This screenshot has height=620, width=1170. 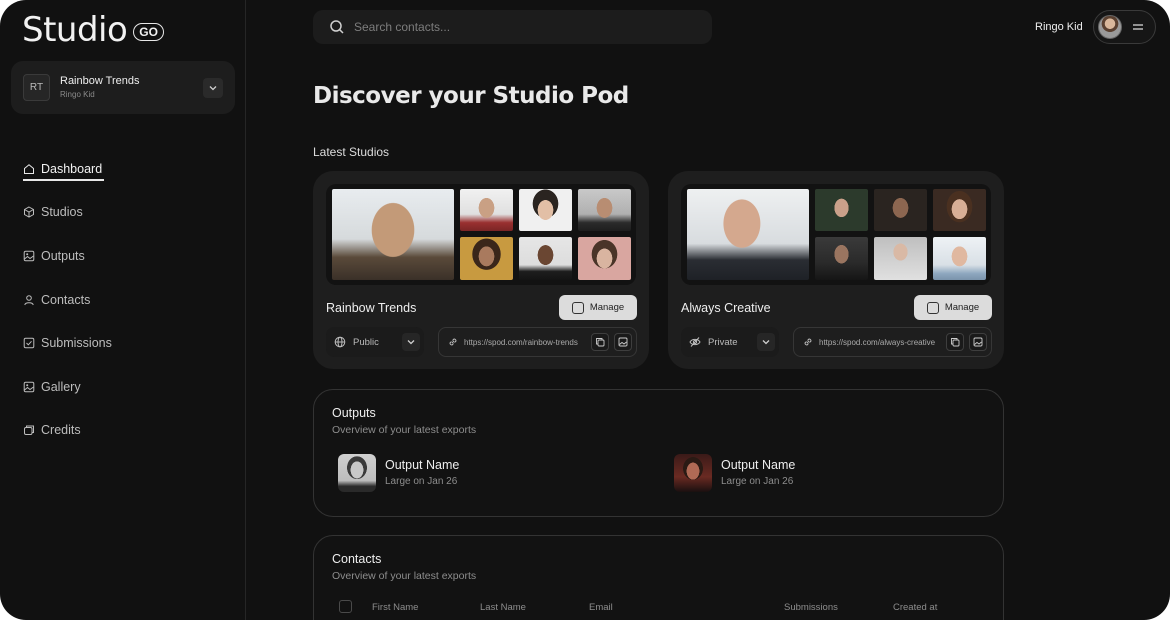 What do you see at coordinates (915, 607) in the screenshot?
I see `column-header-created-at: Created at` at bounding box center [915, 607].